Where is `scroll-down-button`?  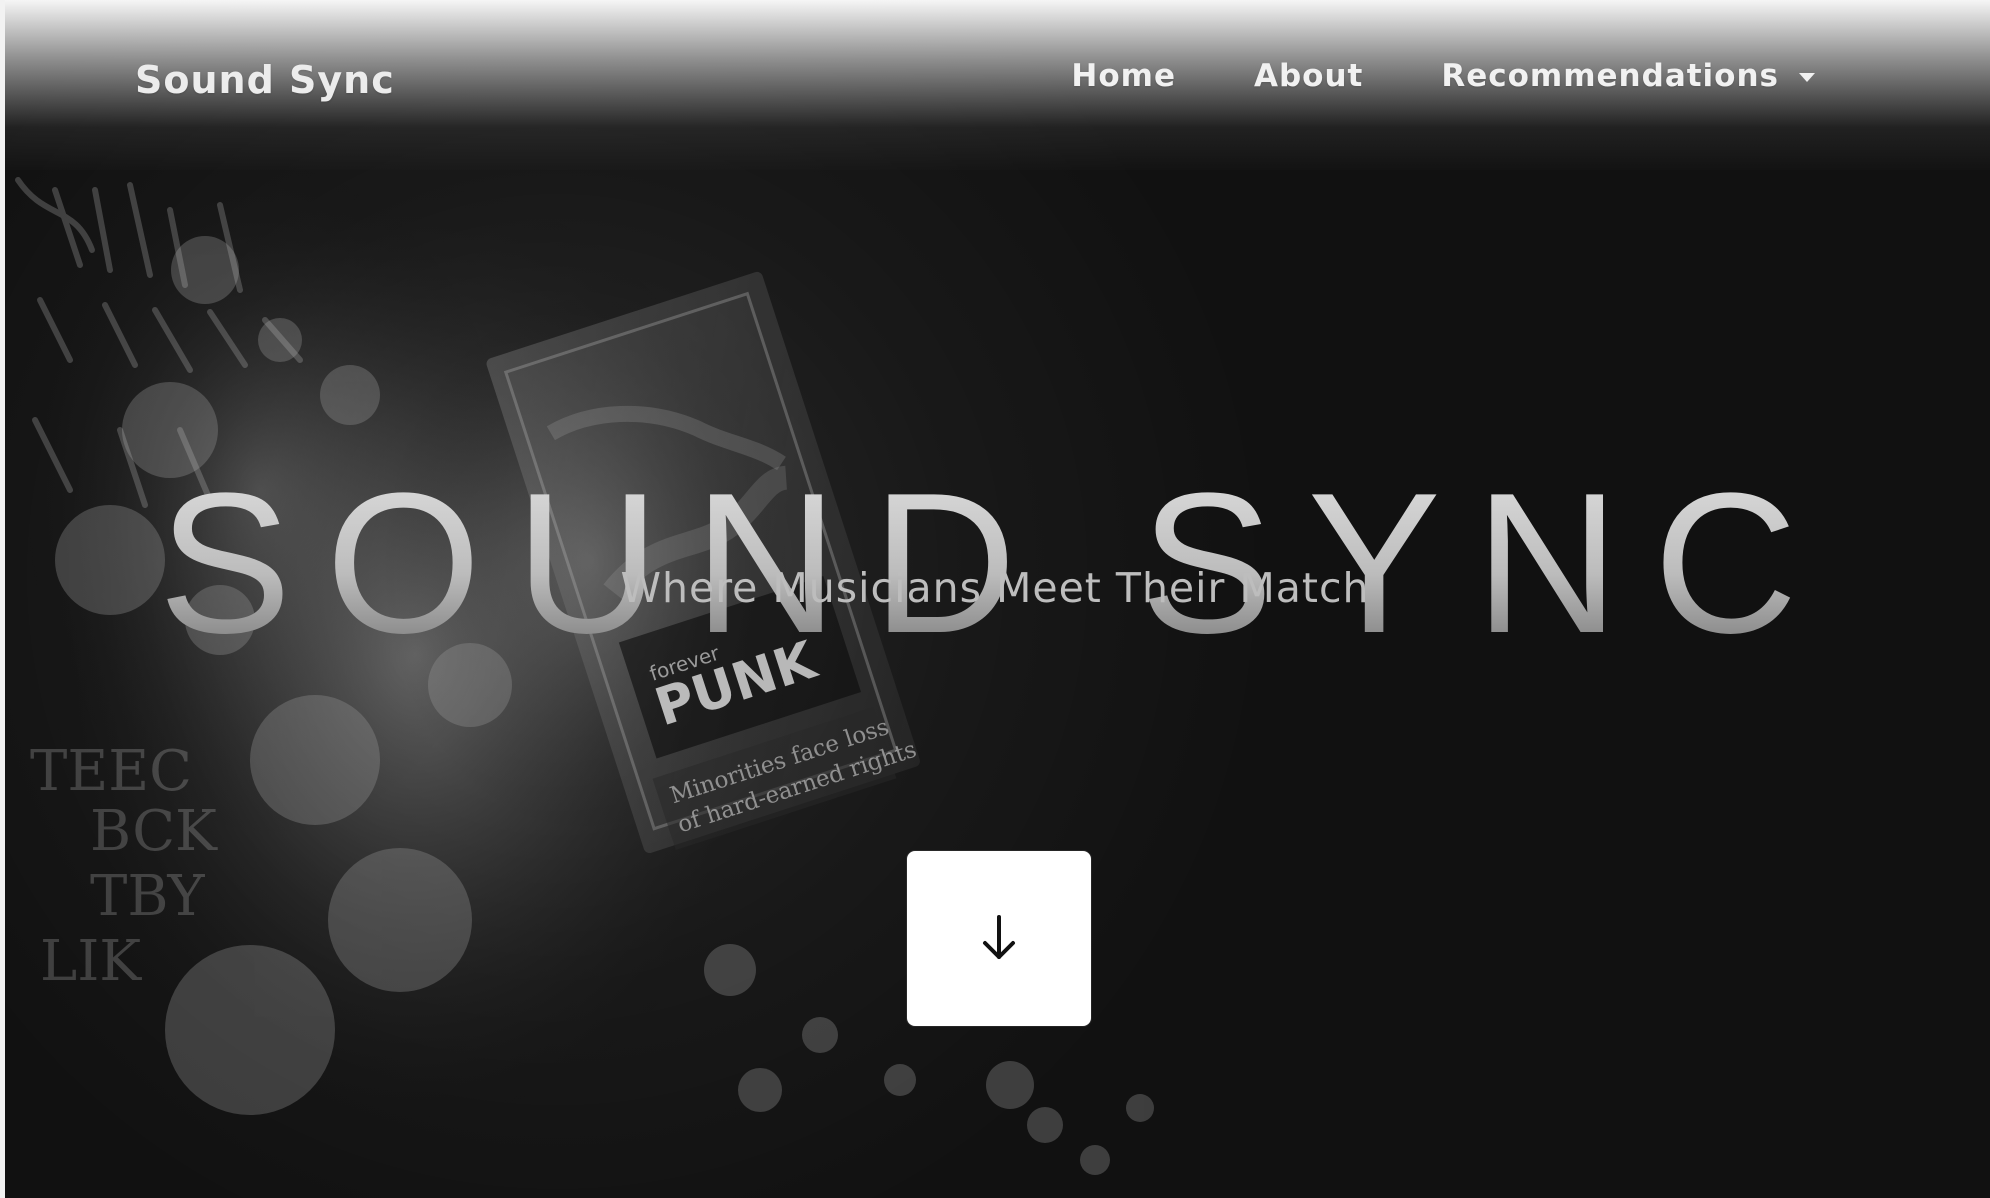 scroll-down-button is located at coordinates (999, 938).